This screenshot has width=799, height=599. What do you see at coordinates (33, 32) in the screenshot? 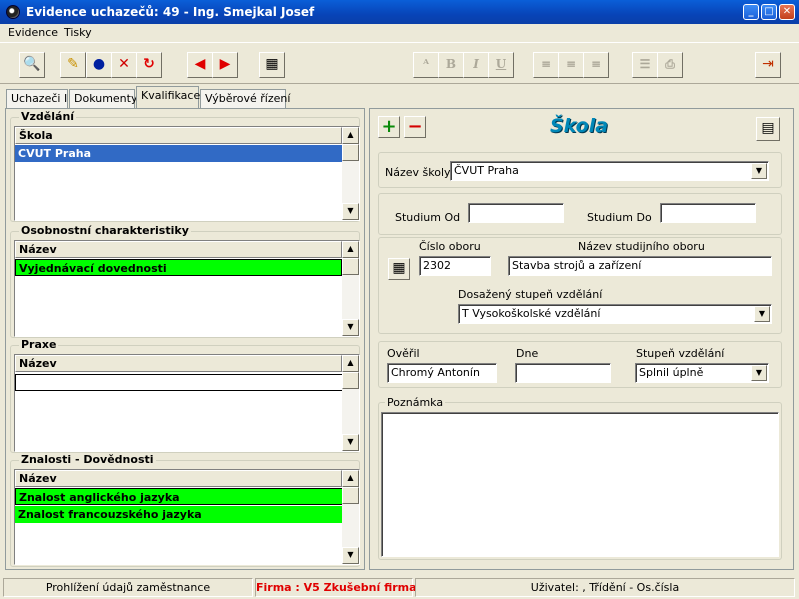
I see `menu-evidence: Evidence` at bounding box center [33, 32].